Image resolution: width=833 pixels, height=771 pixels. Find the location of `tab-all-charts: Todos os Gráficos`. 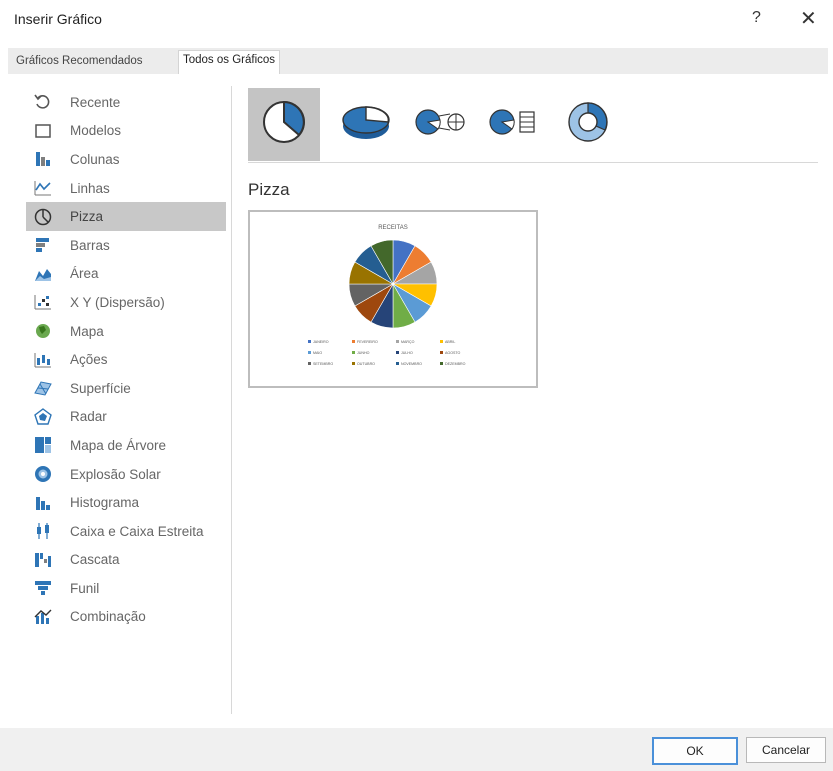

tab-all-charts: Todos os Gráficos is located at coordinates (229, 62).